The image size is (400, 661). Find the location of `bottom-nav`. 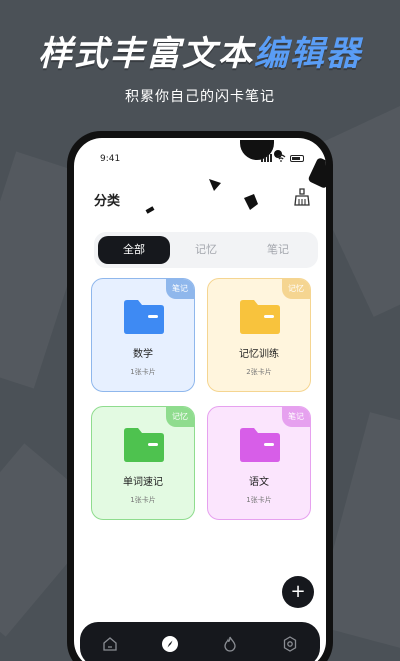

bottom-nav is located at coordinates (200, 641).